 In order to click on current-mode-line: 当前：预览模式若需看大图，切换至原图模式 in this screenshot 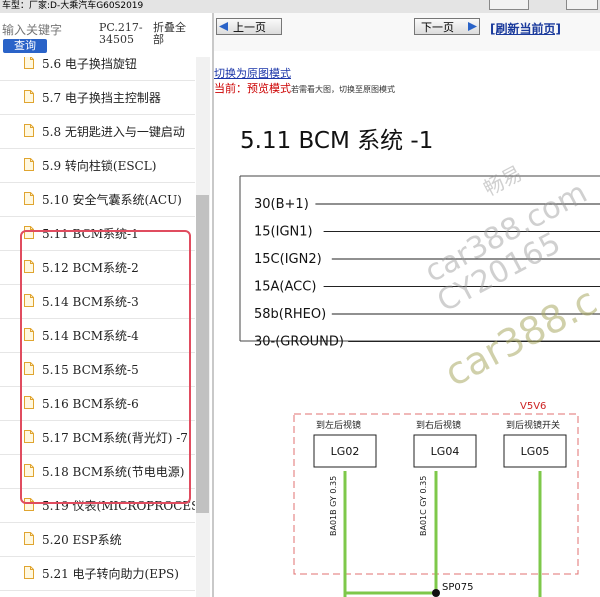, I will do `click(304, 88)`.